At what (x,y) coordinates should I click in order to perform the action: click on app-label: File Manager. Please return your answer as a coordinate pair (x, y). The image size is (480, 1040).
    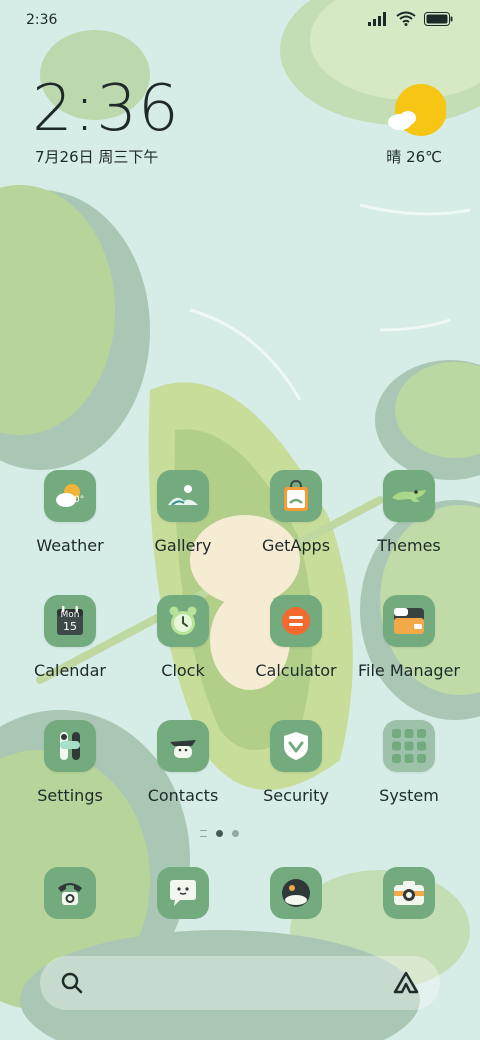
    Looking at the image, I should click on (409, 670).